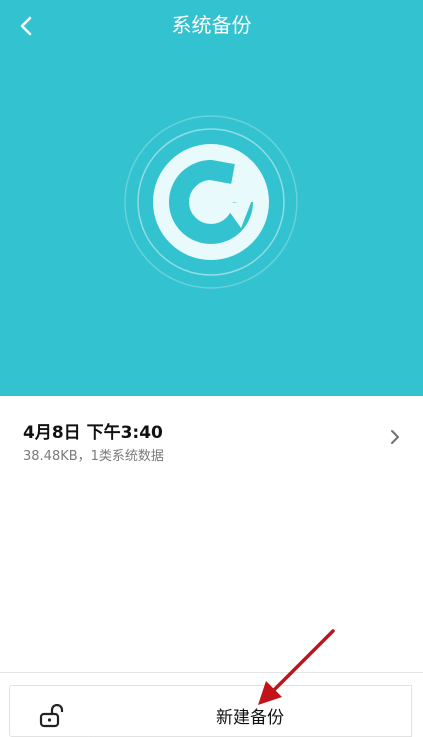  Describe the element at coordinates (93, 433) in the screenshot. I see `backup-date: 4月8日 下午3:40` at that location.